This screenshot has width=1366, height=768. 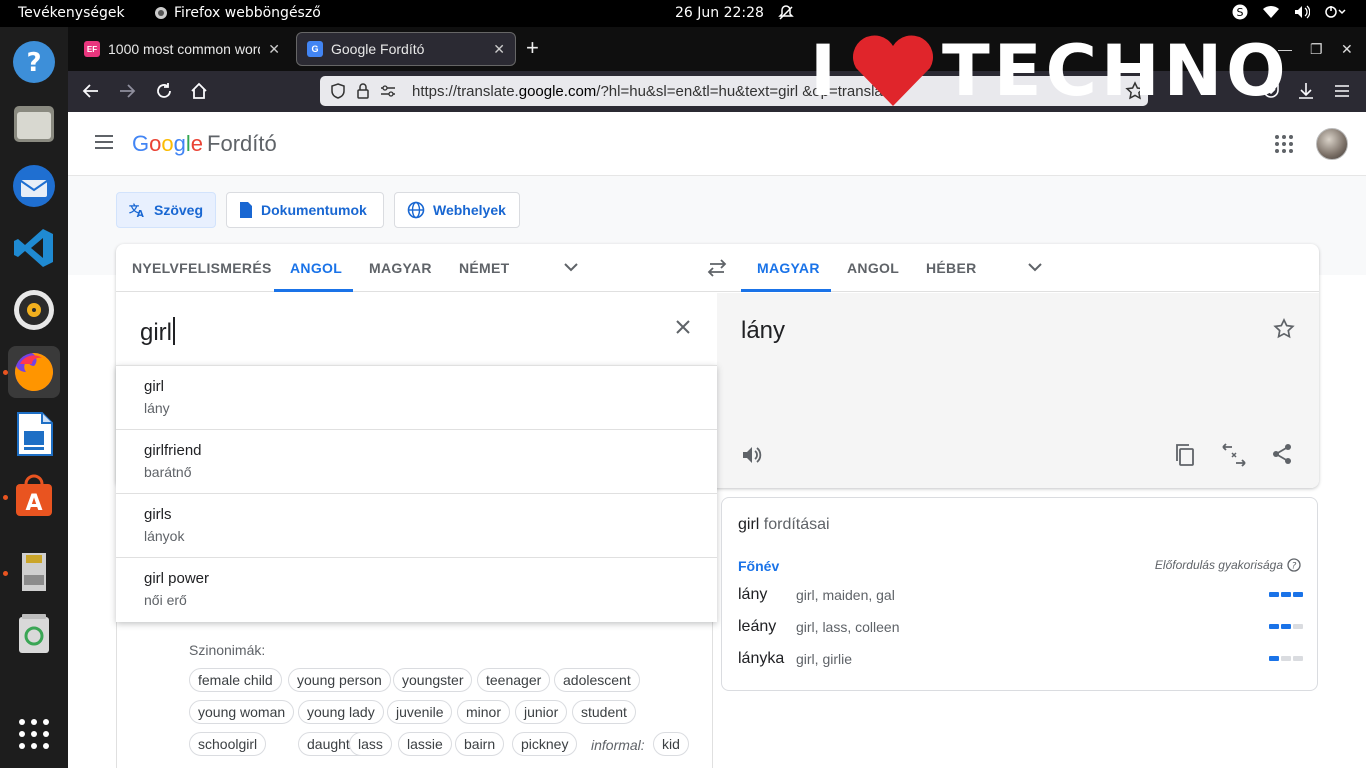 I want to click on target-lang-hungarian: MAGYAR, so click(x=788, y=268).